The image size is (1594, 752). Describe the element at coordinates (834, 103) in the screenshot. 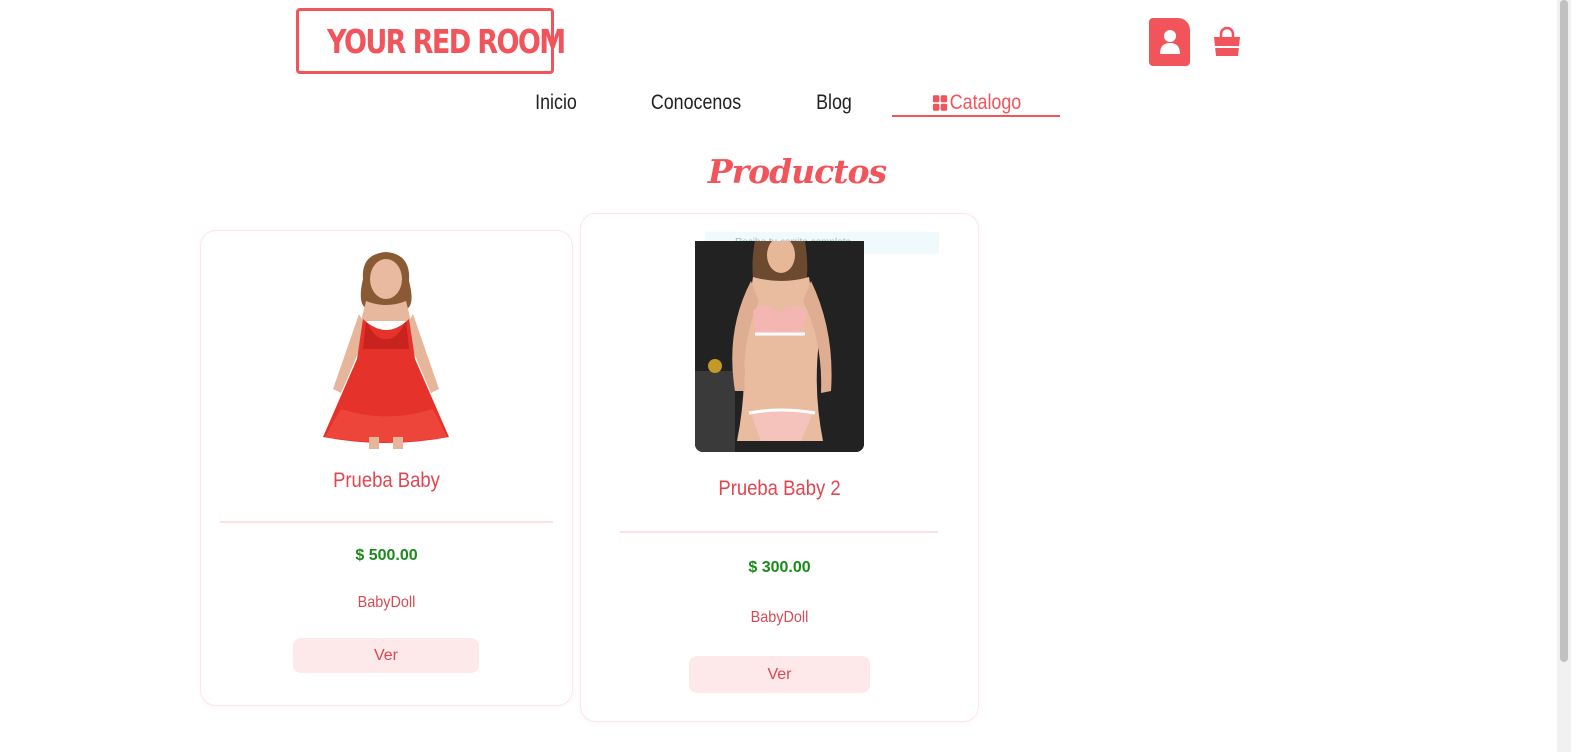

I see `nav-blog: Blog` at that location.